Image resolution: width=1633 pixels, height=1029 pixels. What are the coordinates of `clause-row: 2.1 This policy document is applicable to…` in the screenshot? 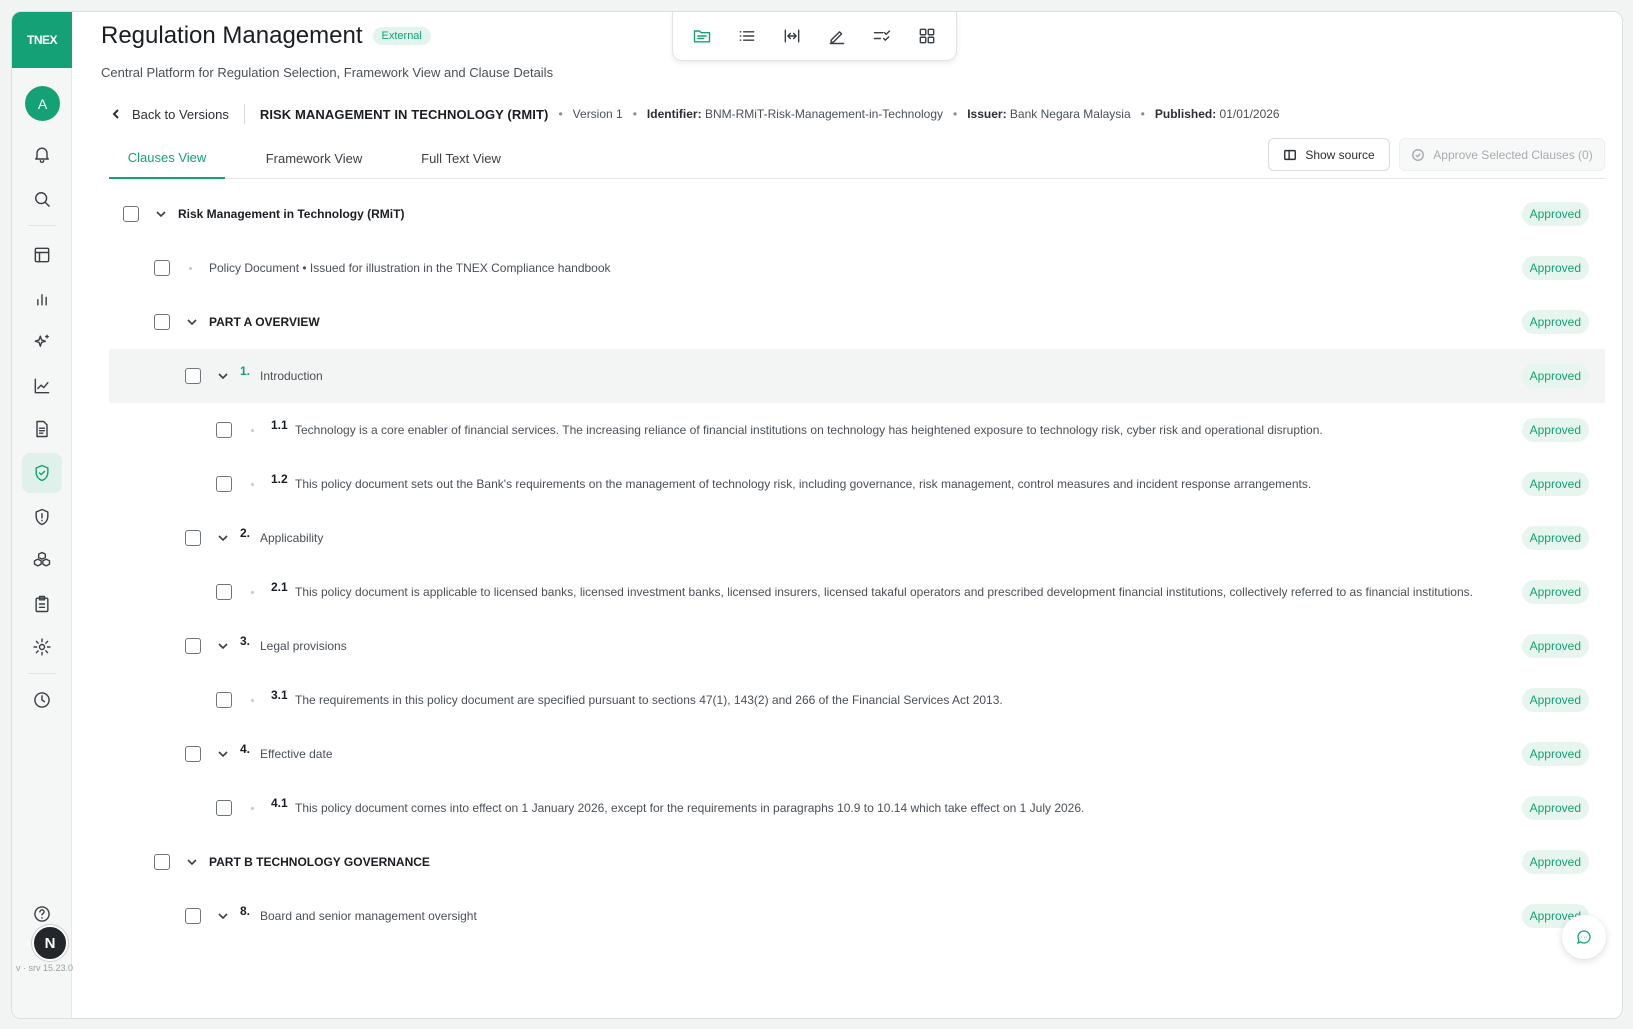 It's located at (857, 592).